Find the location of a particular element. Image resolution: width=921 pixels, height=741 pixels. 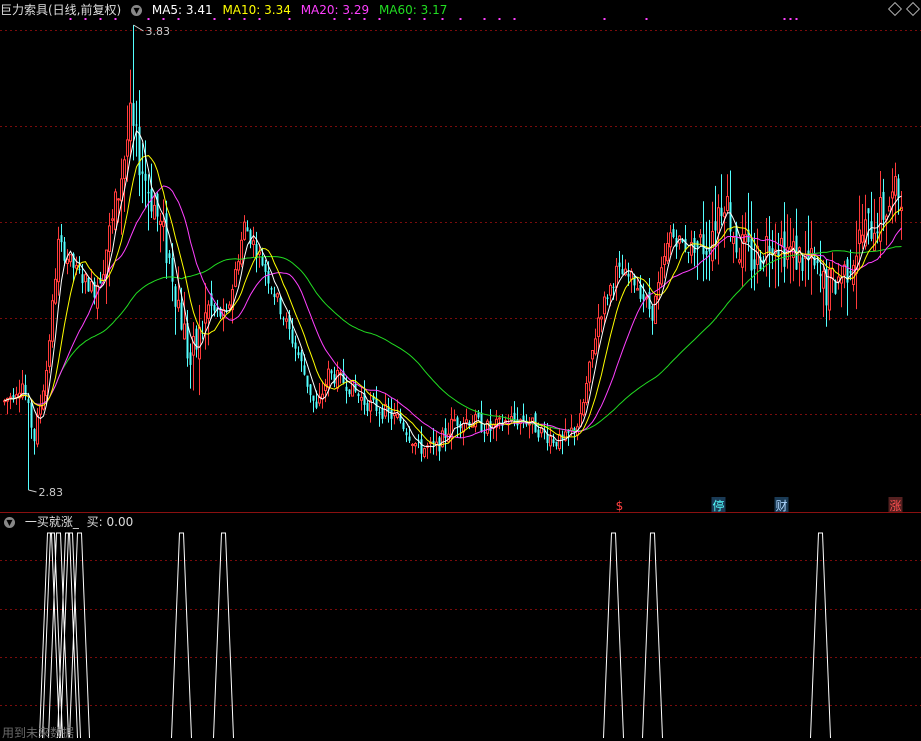

stock-title: 巨力索具(日线,前复权) is located at coordinates (60, 10).